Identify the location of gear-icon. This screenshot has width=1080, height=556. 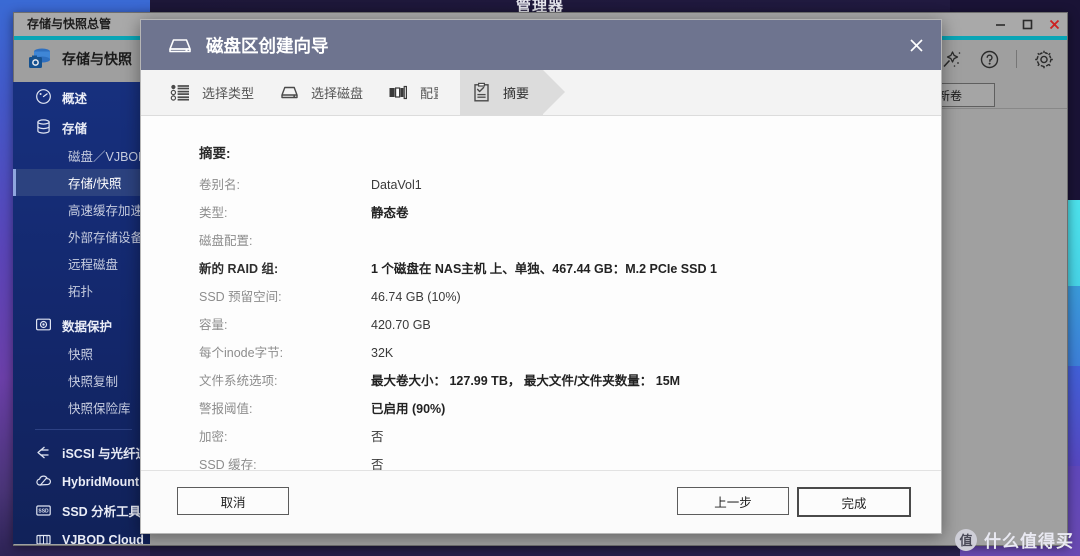
(1044, 59).